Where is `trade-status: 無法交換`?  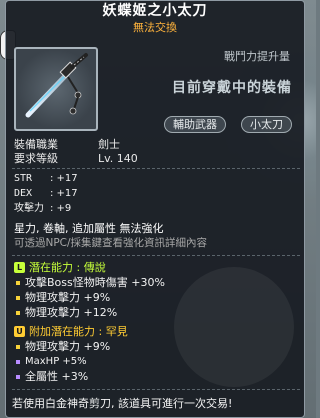
trade-status: 無法交換 is located at coordinates (155, 27).